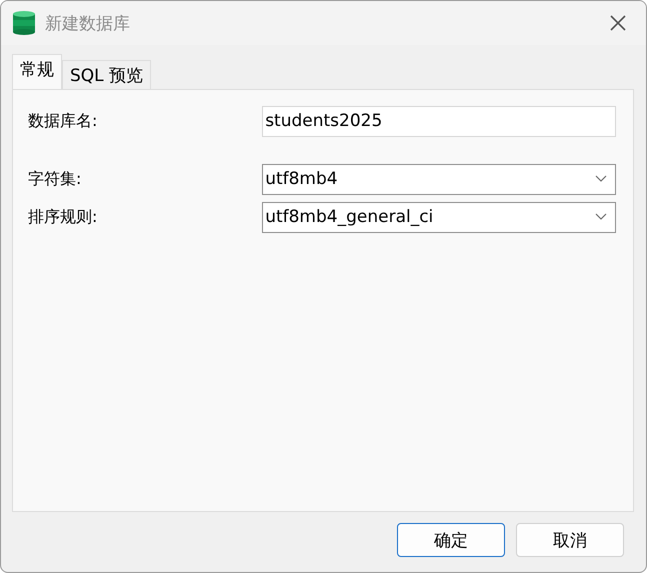 This screenshot has width=647, height=573. What do you see at coordinates (63, 217) in the screenshot?
I see `field-label: 排序规则:` at bounding box center [63, 217].